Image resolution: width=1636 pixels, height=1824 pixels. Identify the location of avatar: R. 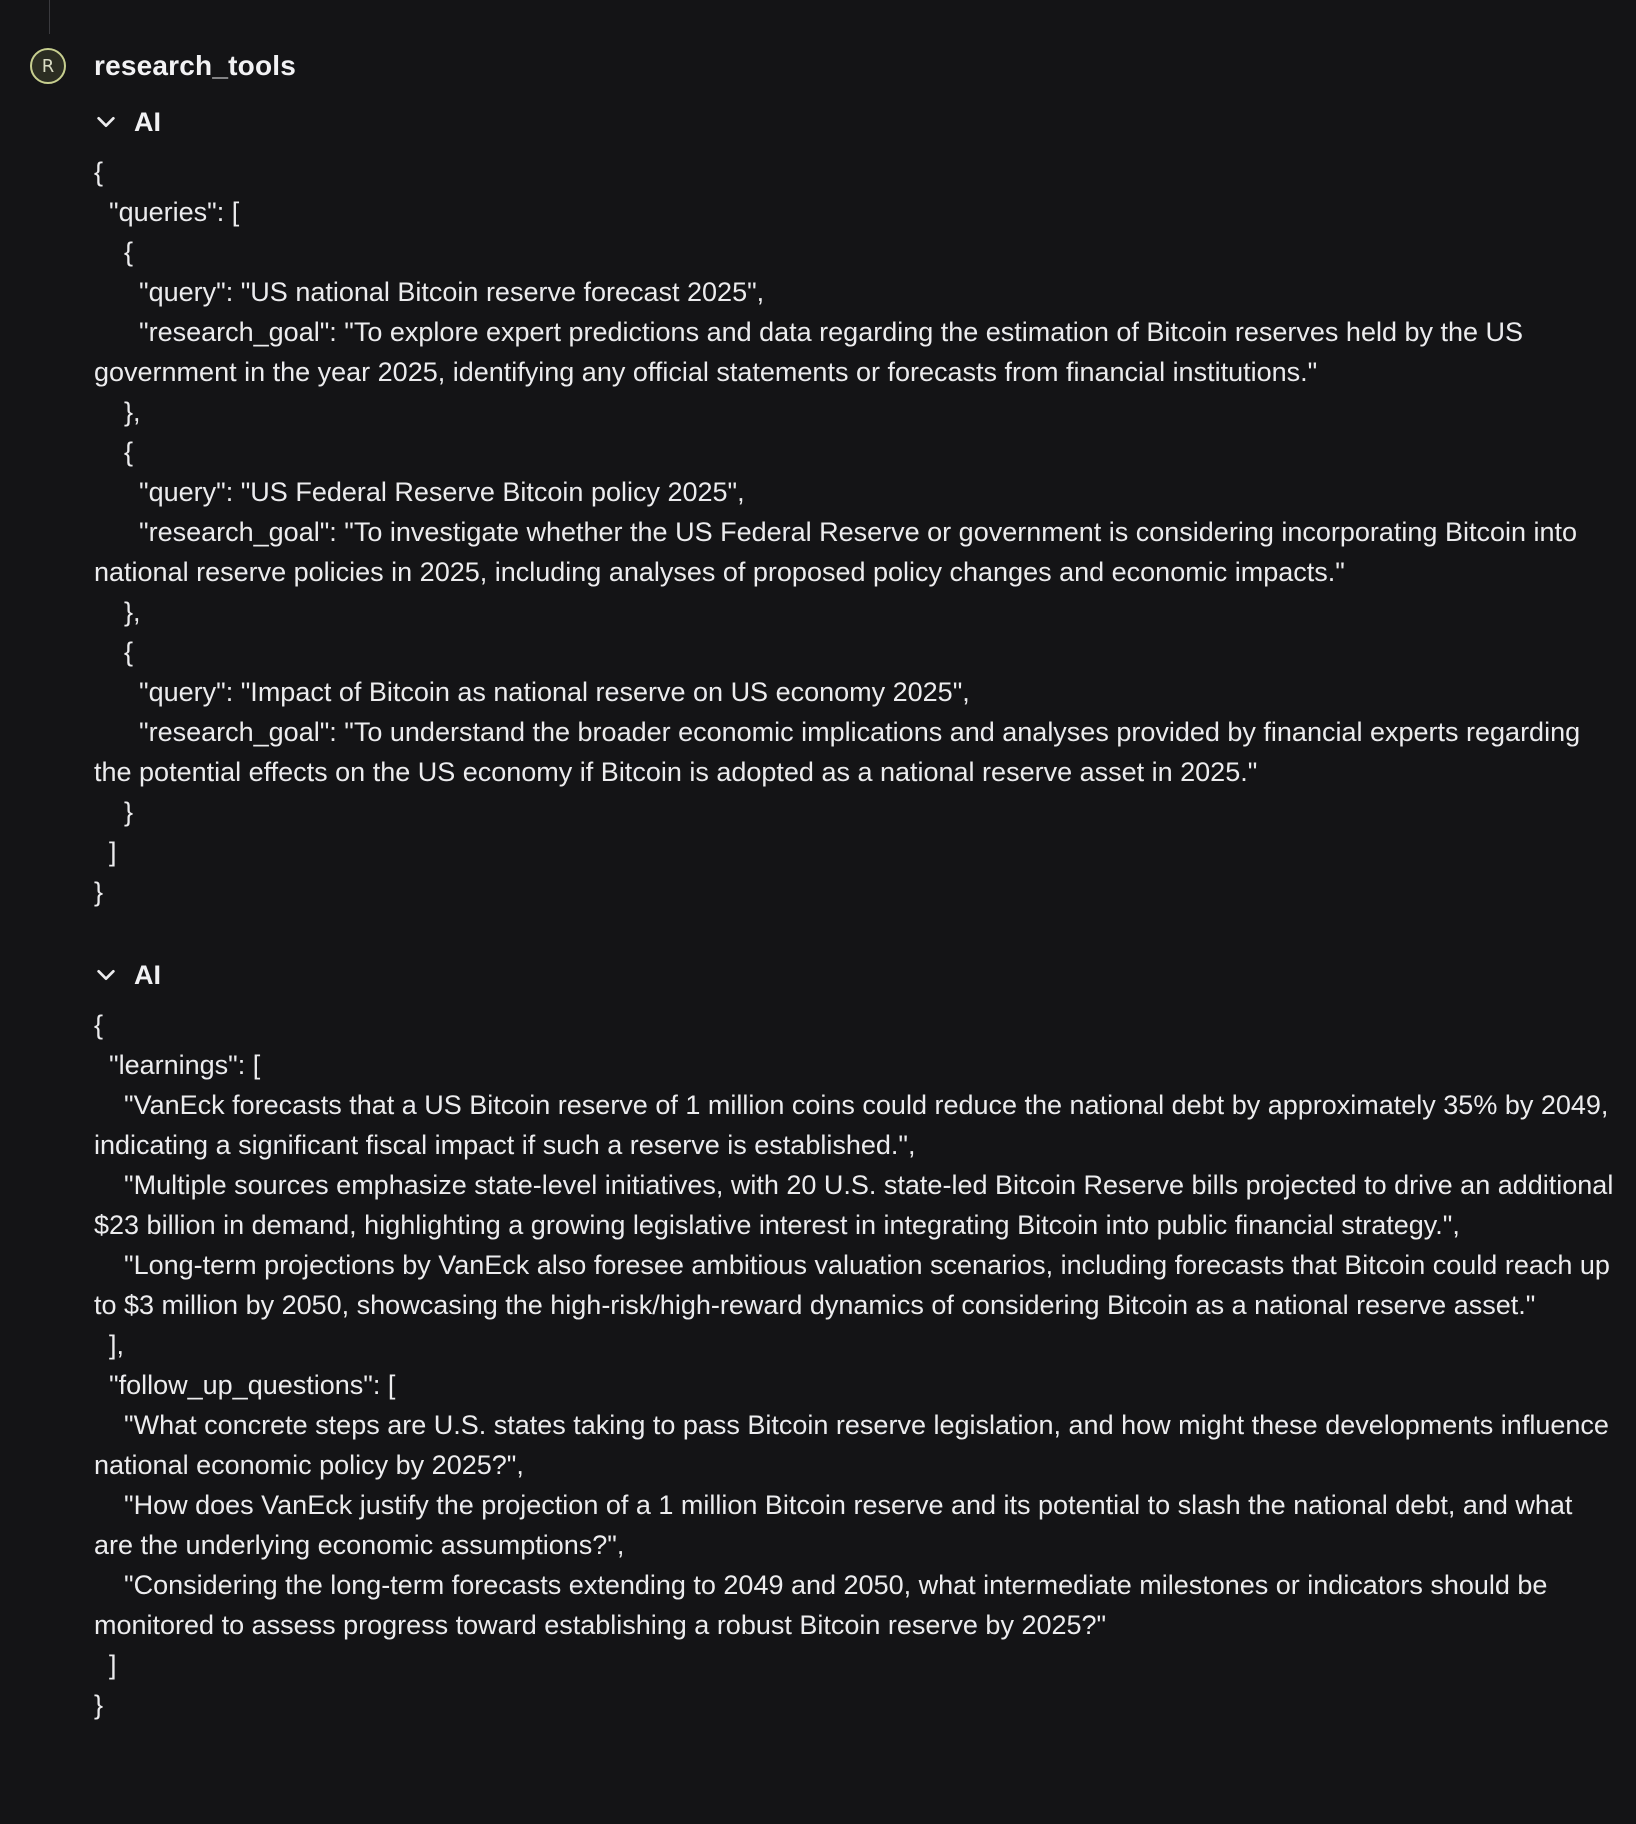
(48, 66).